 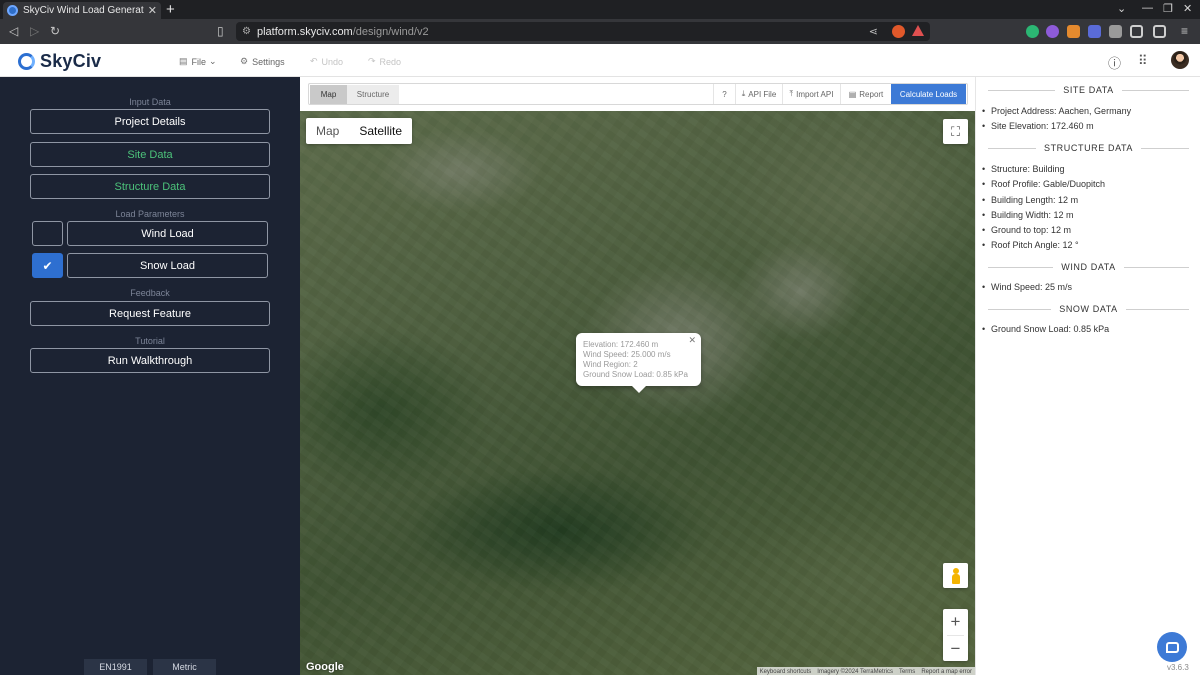 I want to click on zoom-out-button: −, so click(x=955, y=649).